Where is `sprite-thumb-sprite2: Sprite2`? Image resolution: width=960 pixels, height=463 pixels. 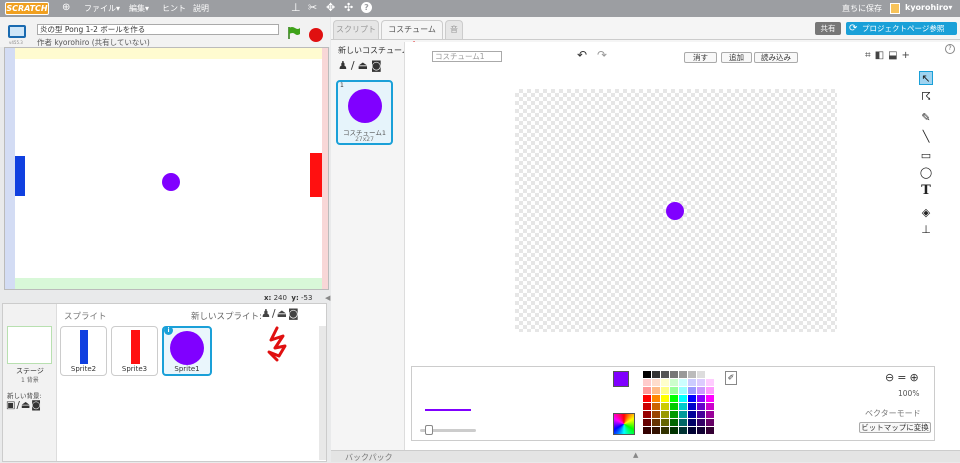 sprite-thumb-sprite2: Sprite2 is located at coordinates (83, 351).